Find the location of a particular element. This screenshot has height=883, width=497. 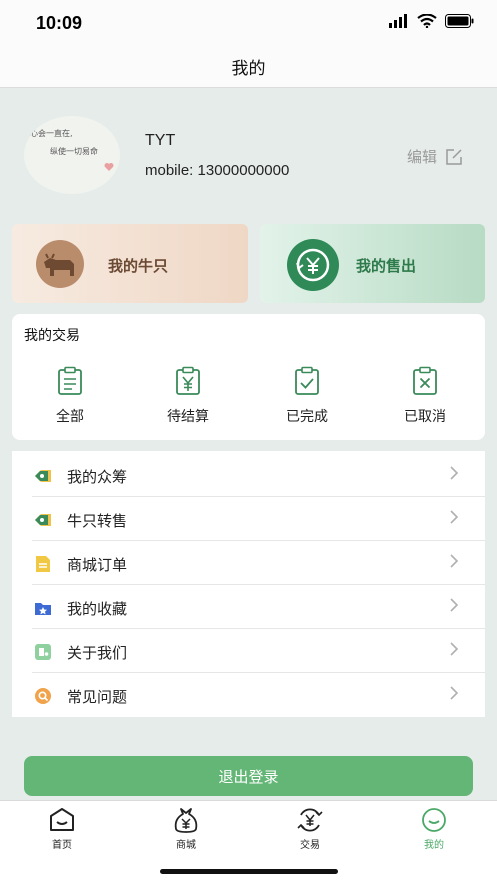

nav-bar: 我的 is located at coordinates (248, 67).